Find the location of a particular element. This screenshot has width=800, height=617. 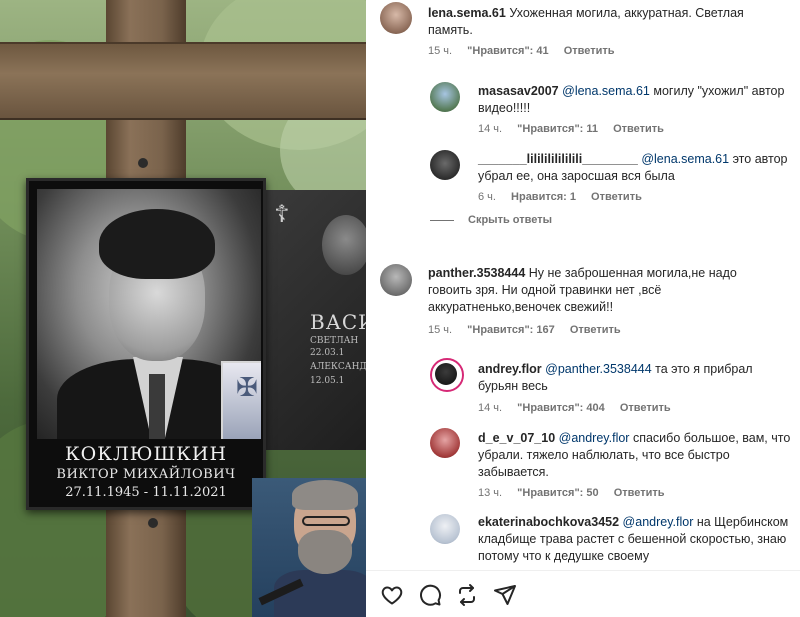

divider-dash is located at coordinates (442, 220).